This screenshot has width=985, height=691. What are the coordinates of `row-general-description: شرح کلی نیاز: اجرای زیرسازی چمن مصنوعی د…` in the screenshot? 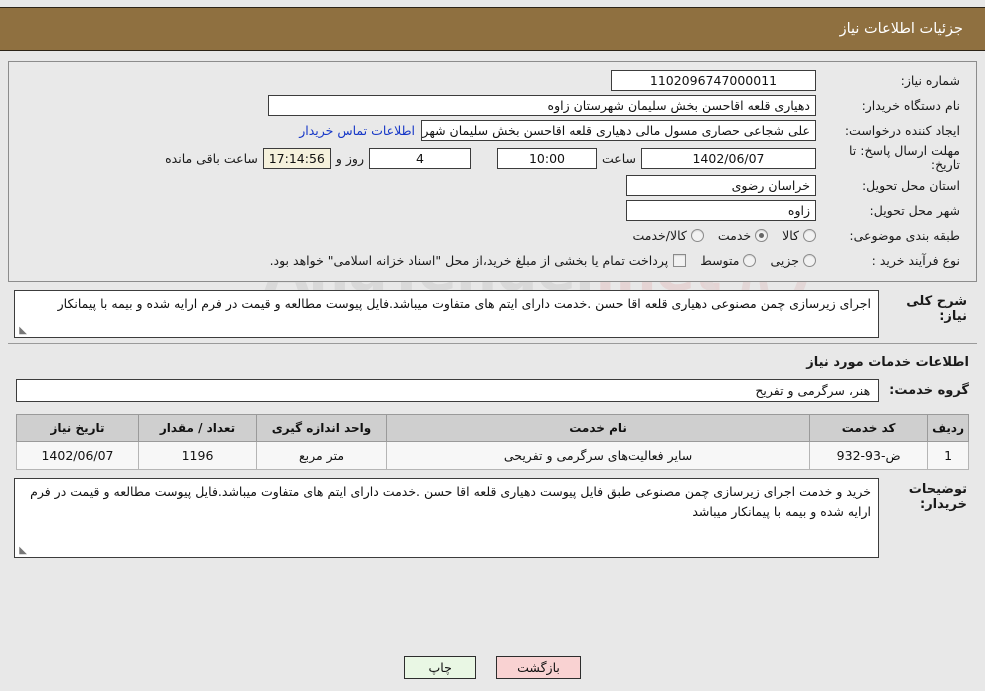 It's located at (492, 313).